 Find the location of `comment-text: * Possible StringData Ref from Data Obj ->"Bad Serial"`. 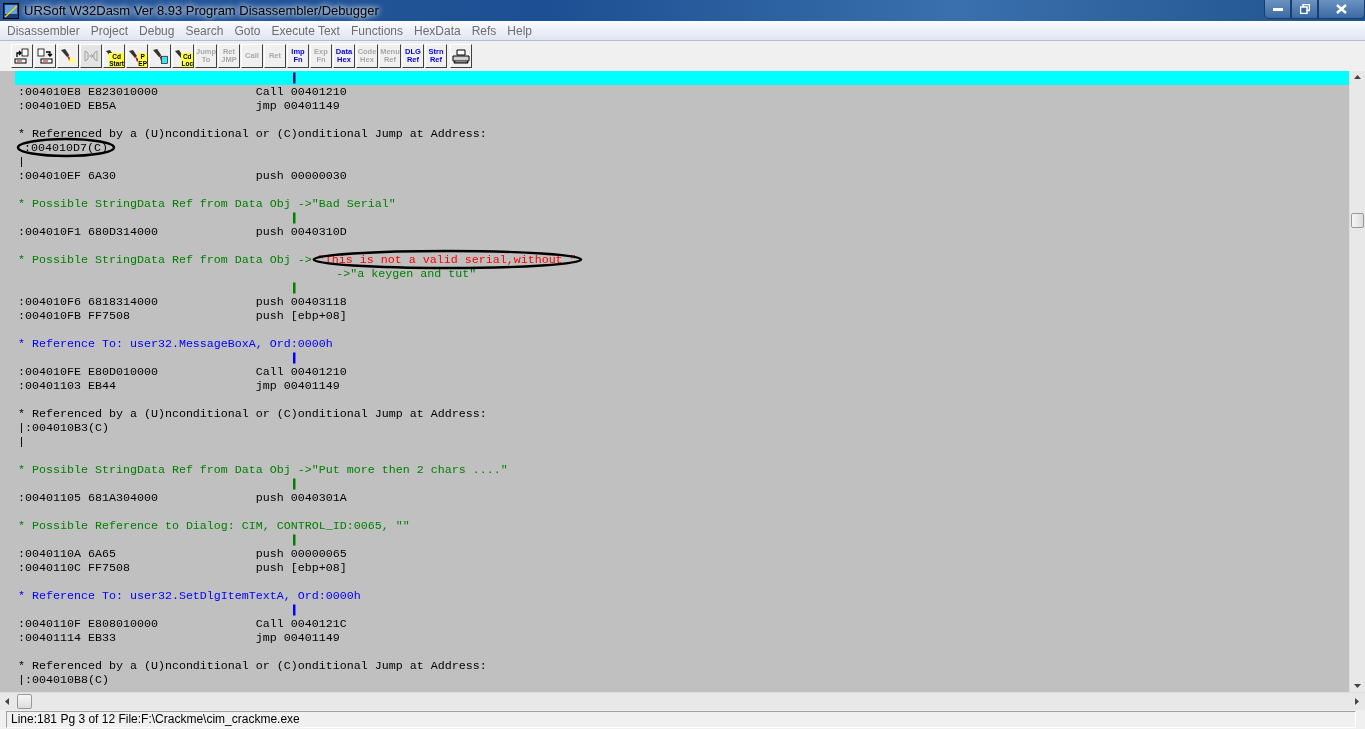

comment-text: * Possible StringData Ref from Data Obj ->"Bad Serial" is located at coordinates (207, 204).